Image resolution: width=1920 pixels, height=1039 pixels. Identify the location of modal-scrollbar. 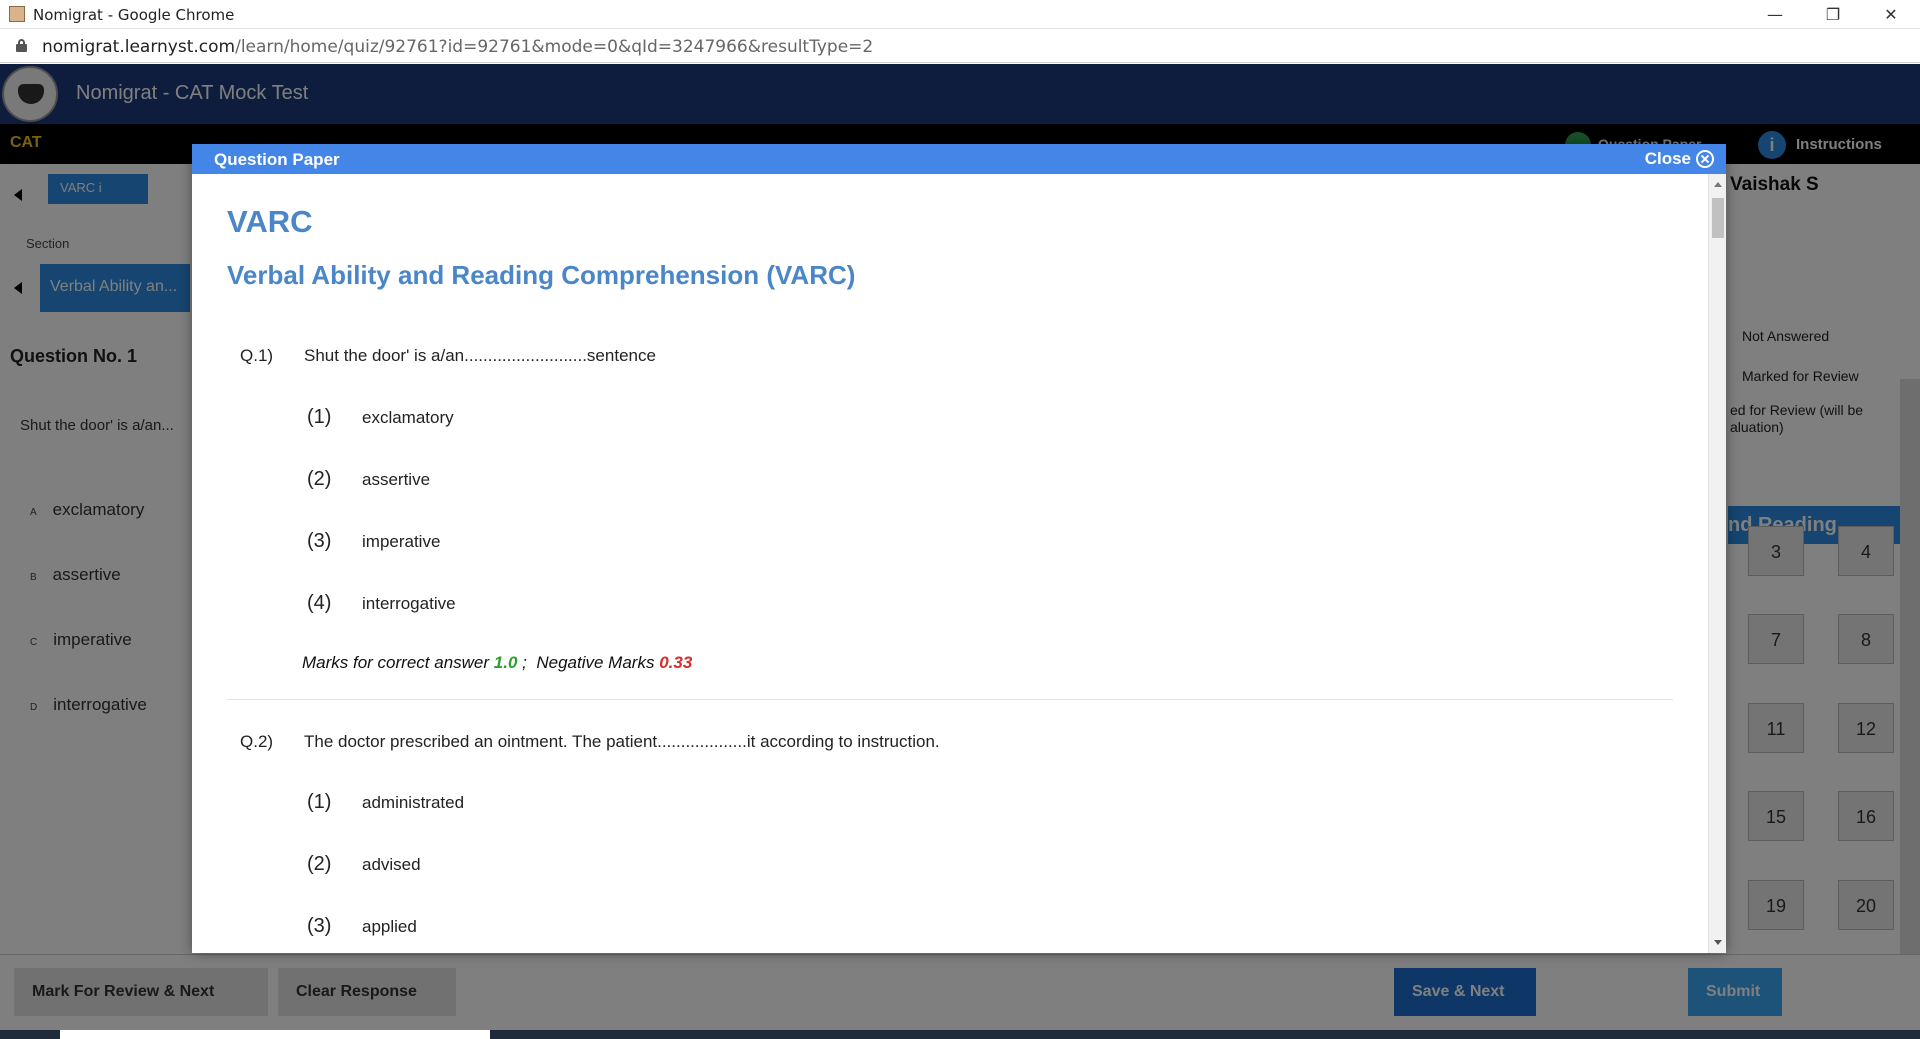
(1717, 563).